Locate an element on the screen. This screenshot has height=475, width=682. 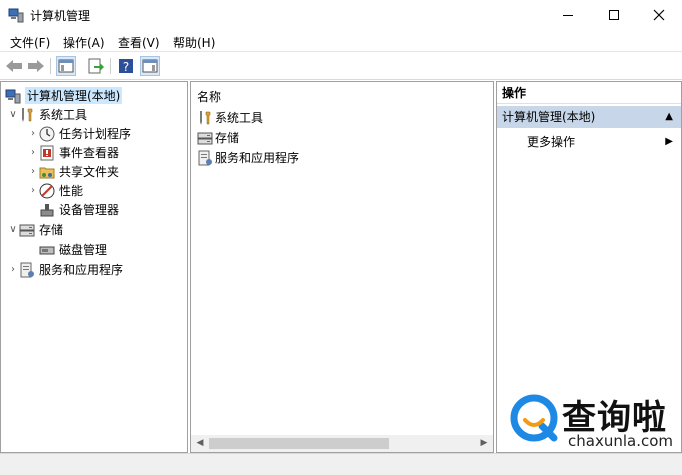
tree-item-disk-management: 磁盘管理 is located at coordinates (73, 249).